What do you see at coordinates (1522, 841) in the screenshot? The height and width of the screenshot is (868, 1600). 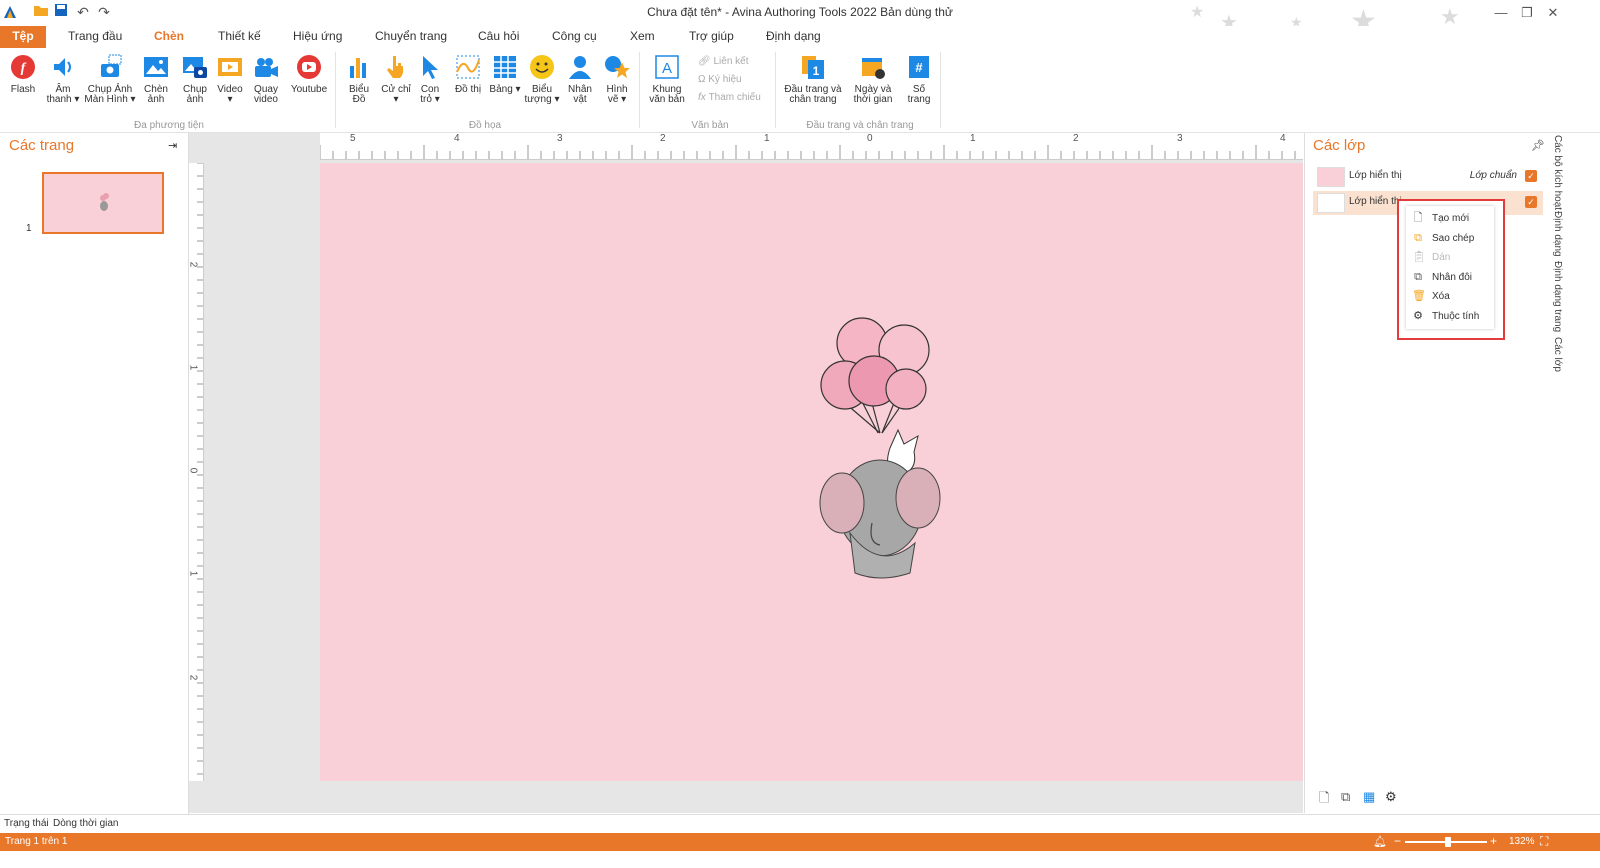 I see `zoom-level: 132%` at bounding box center [1522, 841].